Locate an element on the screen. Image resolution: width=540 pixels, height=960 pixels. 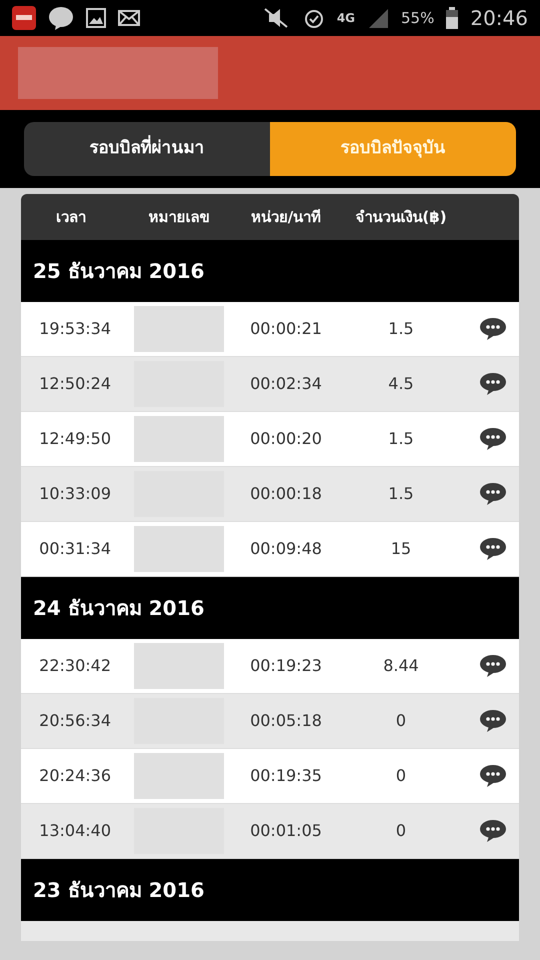
time-cell-text: 22:30:42 is located at coordinates (75, 666).